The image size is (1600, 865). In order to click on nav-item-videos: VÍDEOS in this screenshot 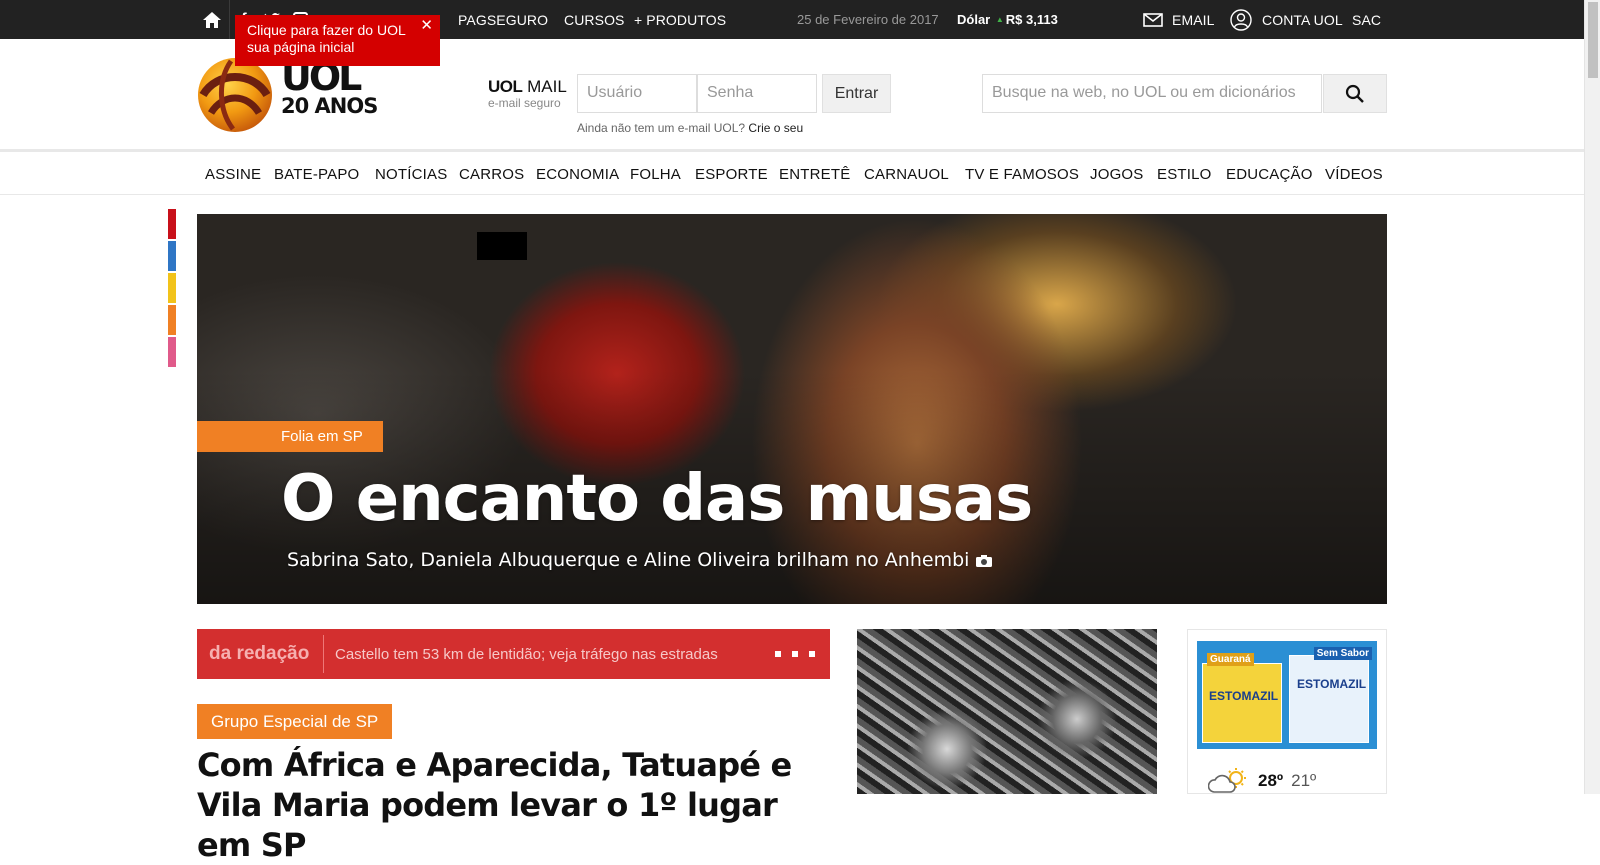, I will do `click(1354, 174)`.